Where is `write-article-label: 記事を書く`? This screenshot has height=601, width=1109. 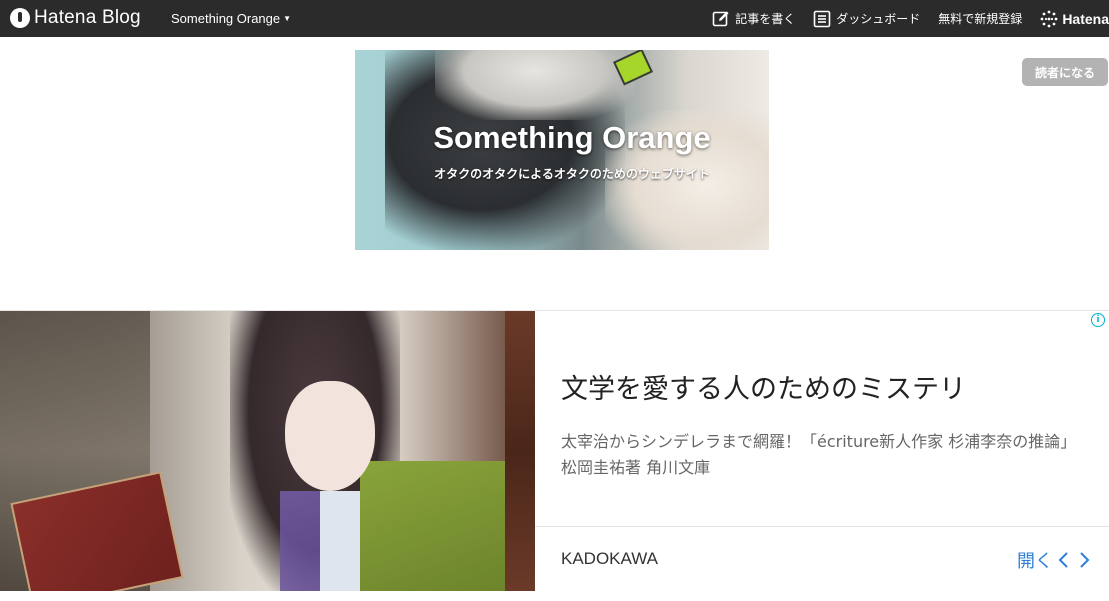
write-article-label: 記事を書く is located at coordinates (765, 19).